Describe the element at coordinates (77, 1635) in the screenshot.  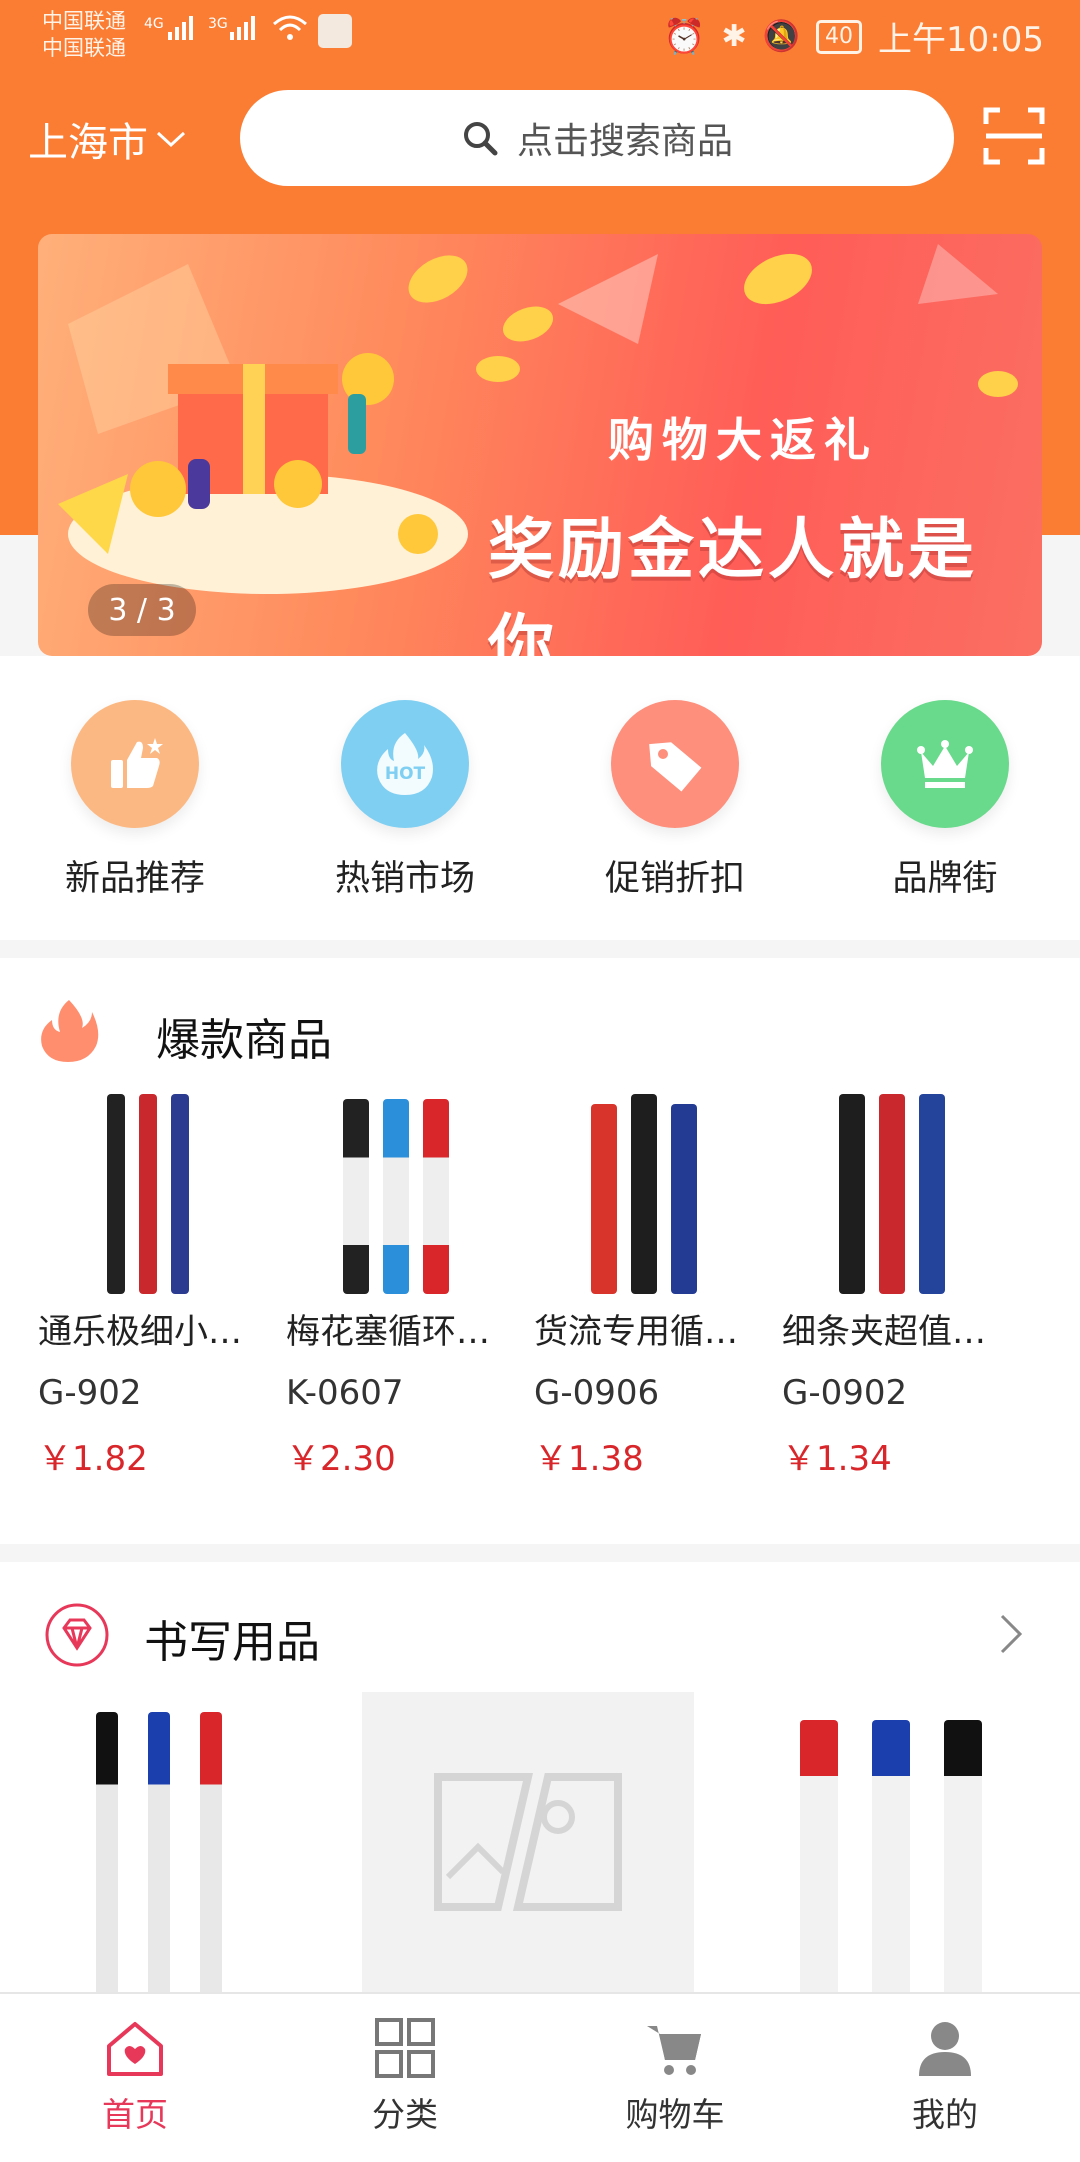
I see `diamond-icon` at that location.